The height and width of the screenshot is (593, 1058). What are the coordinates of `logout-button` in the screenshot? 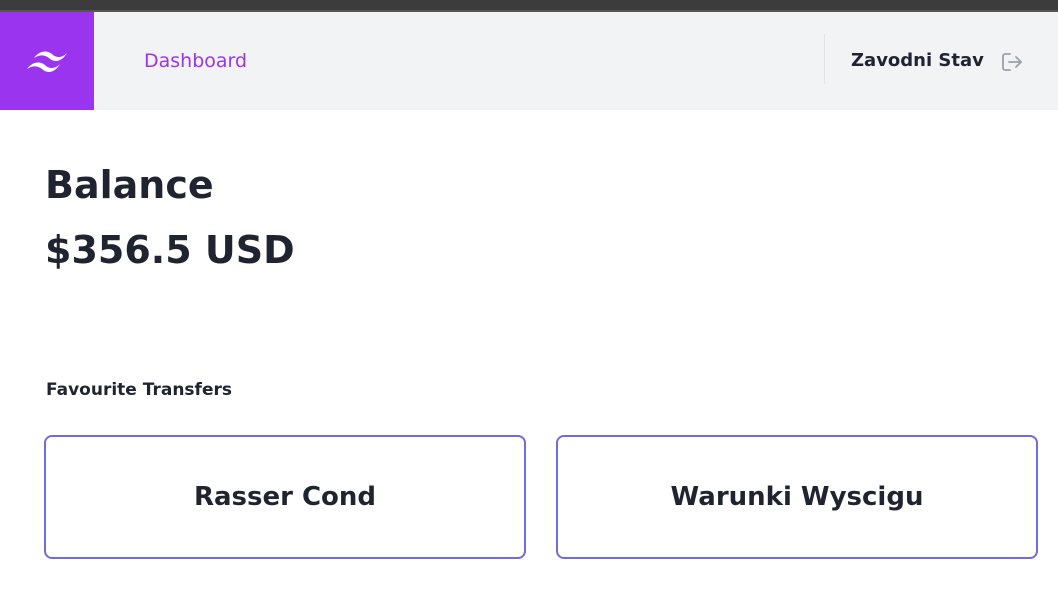 It's located at (1012, 62).